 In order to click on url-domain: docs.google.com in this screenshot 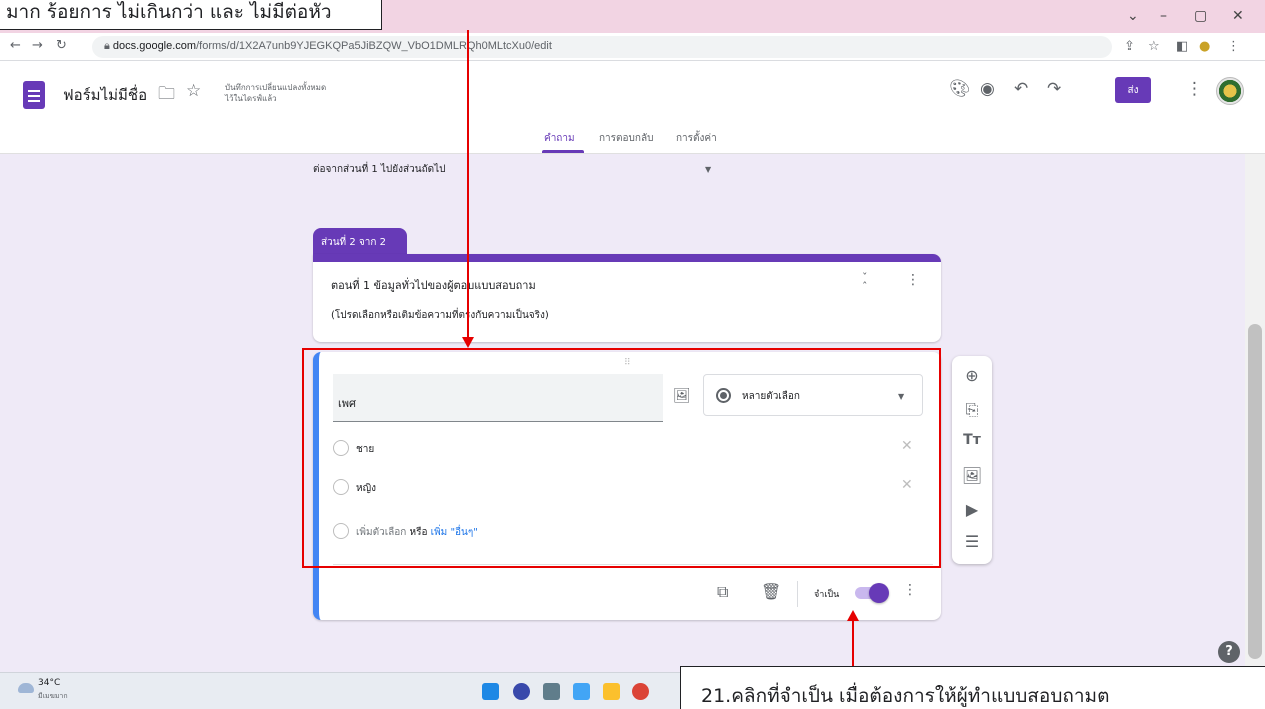, I will do `click(154, 46)`.